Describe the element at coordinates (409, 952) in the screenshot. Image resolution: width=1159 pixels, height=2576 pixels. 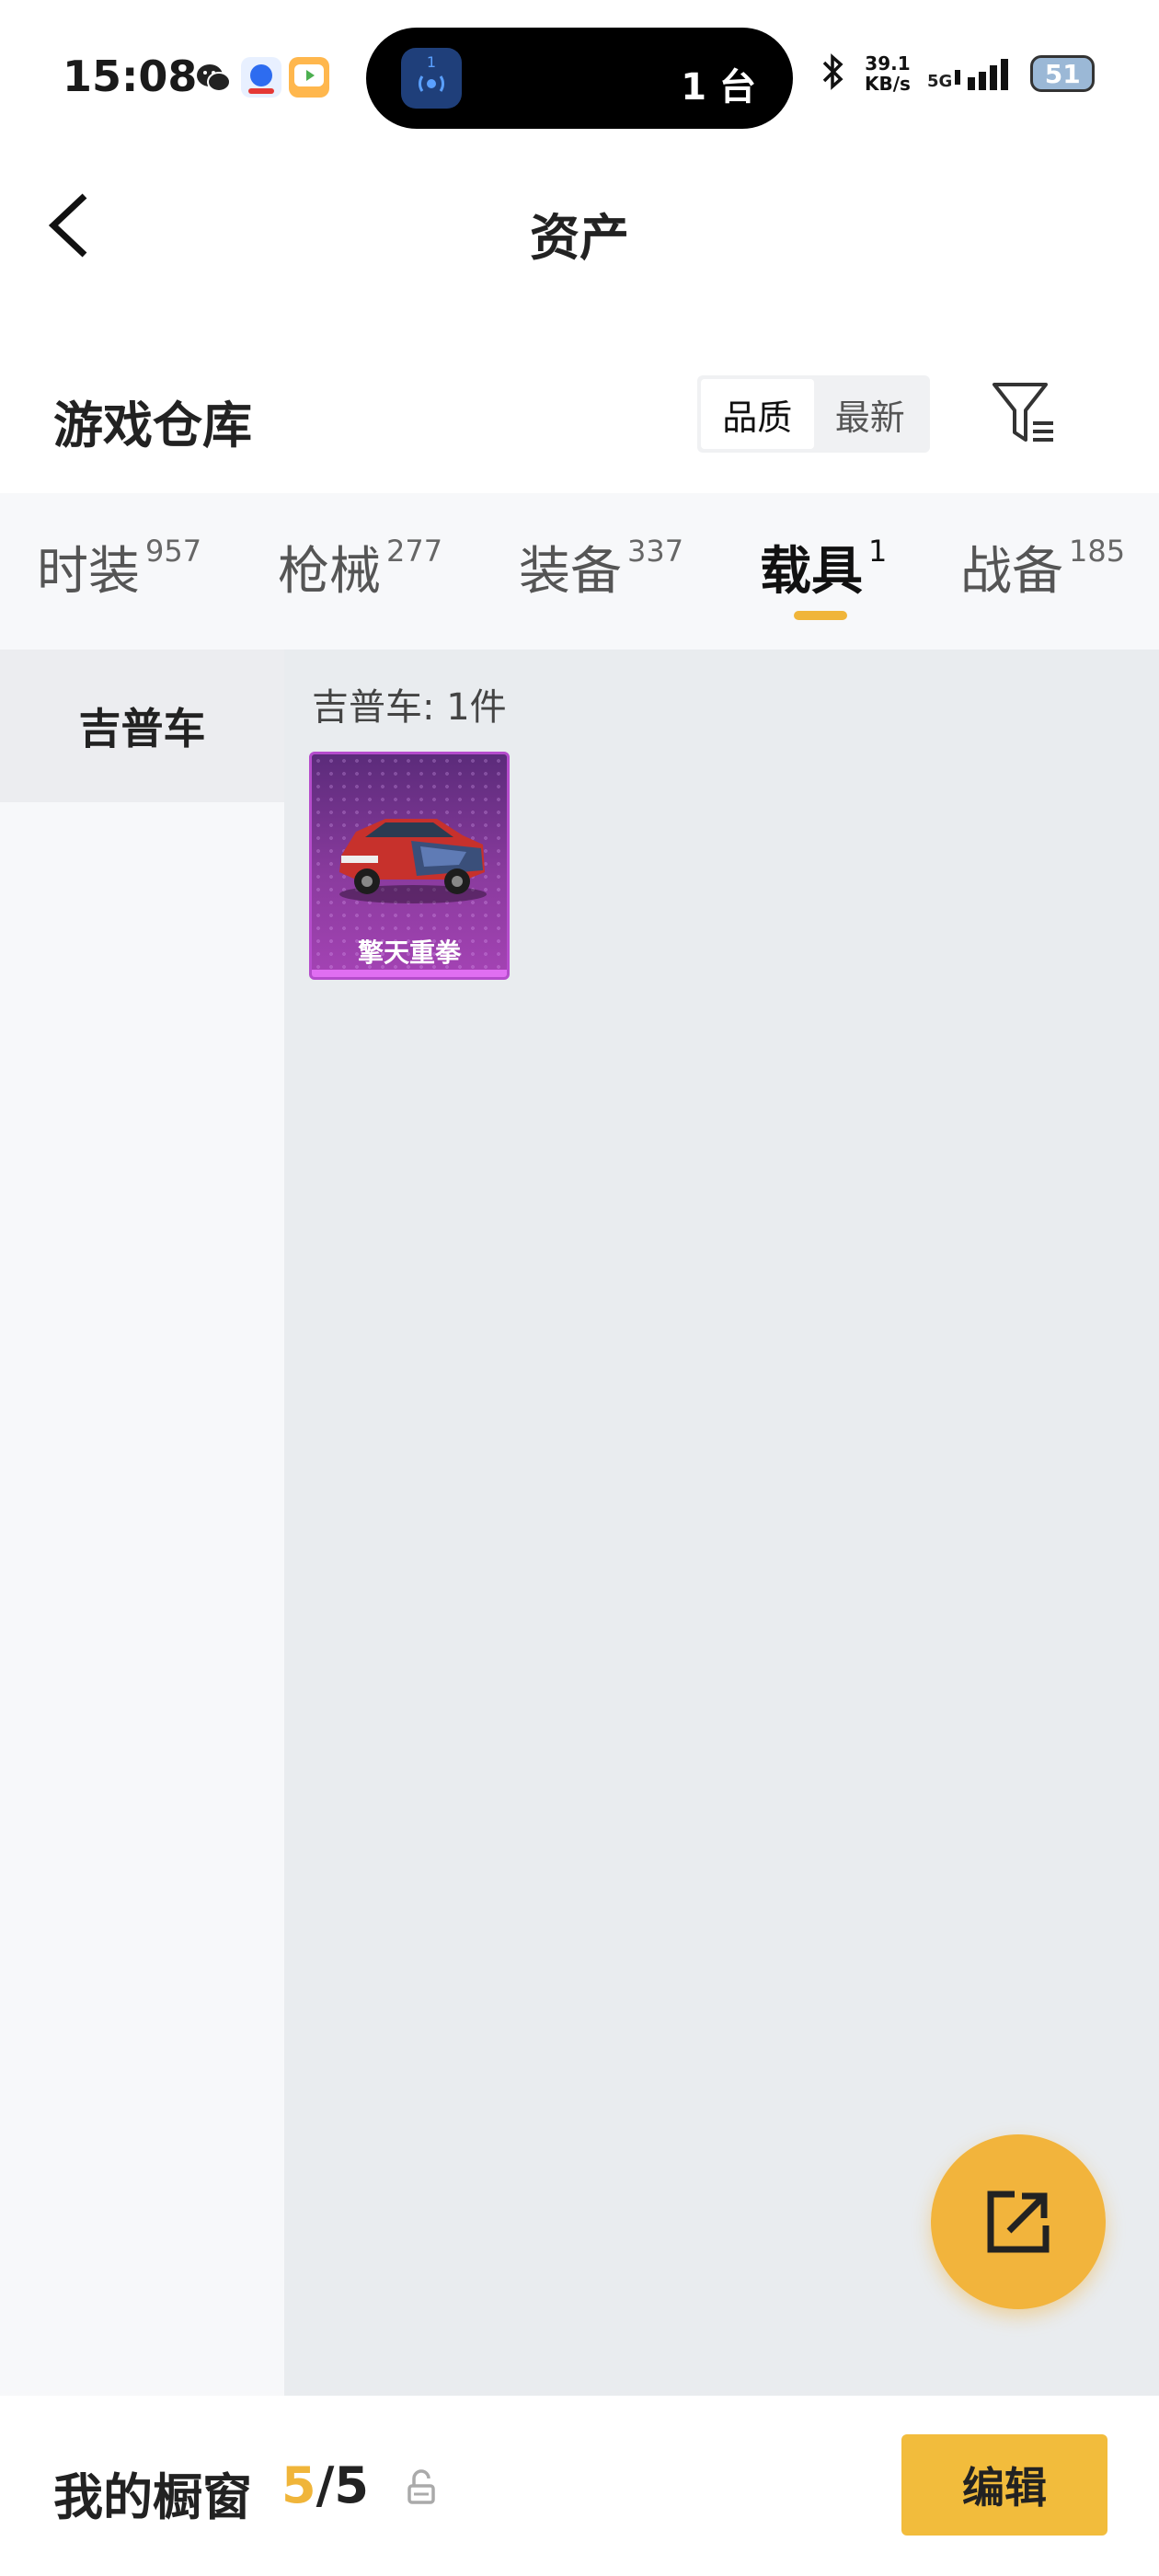
I see `item-name: 擎天重拳` at that location.